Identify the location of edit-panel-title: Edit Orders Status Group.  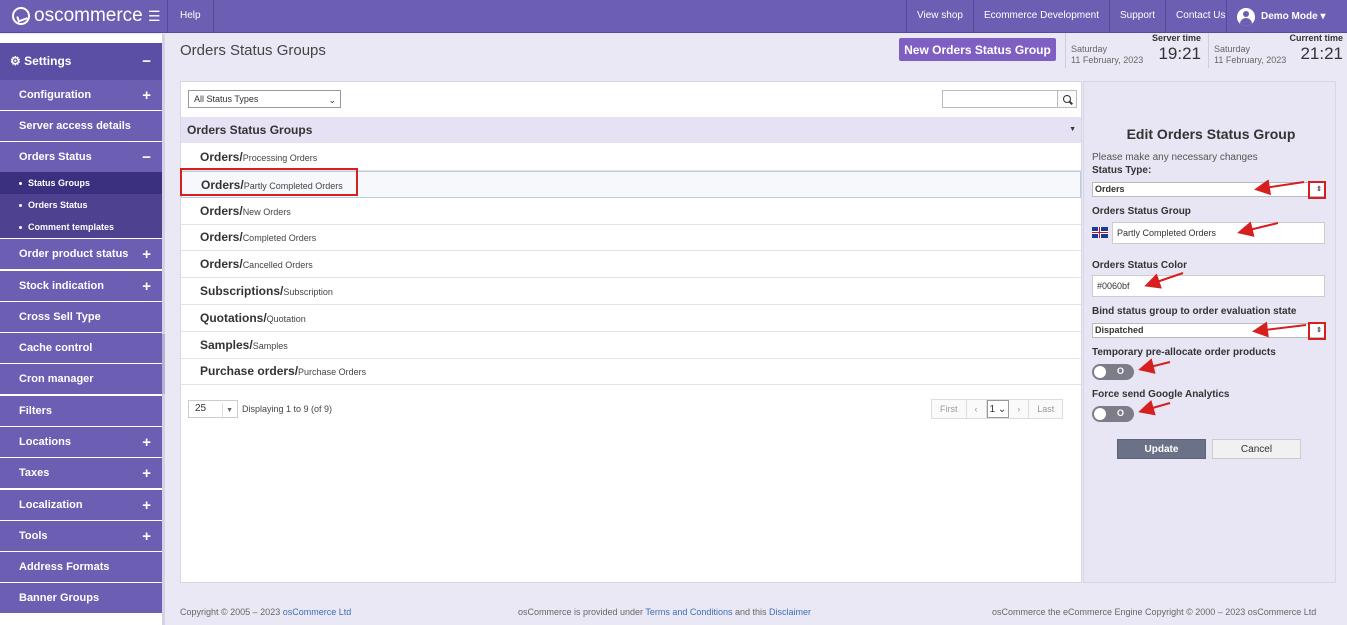
(1211, 134).